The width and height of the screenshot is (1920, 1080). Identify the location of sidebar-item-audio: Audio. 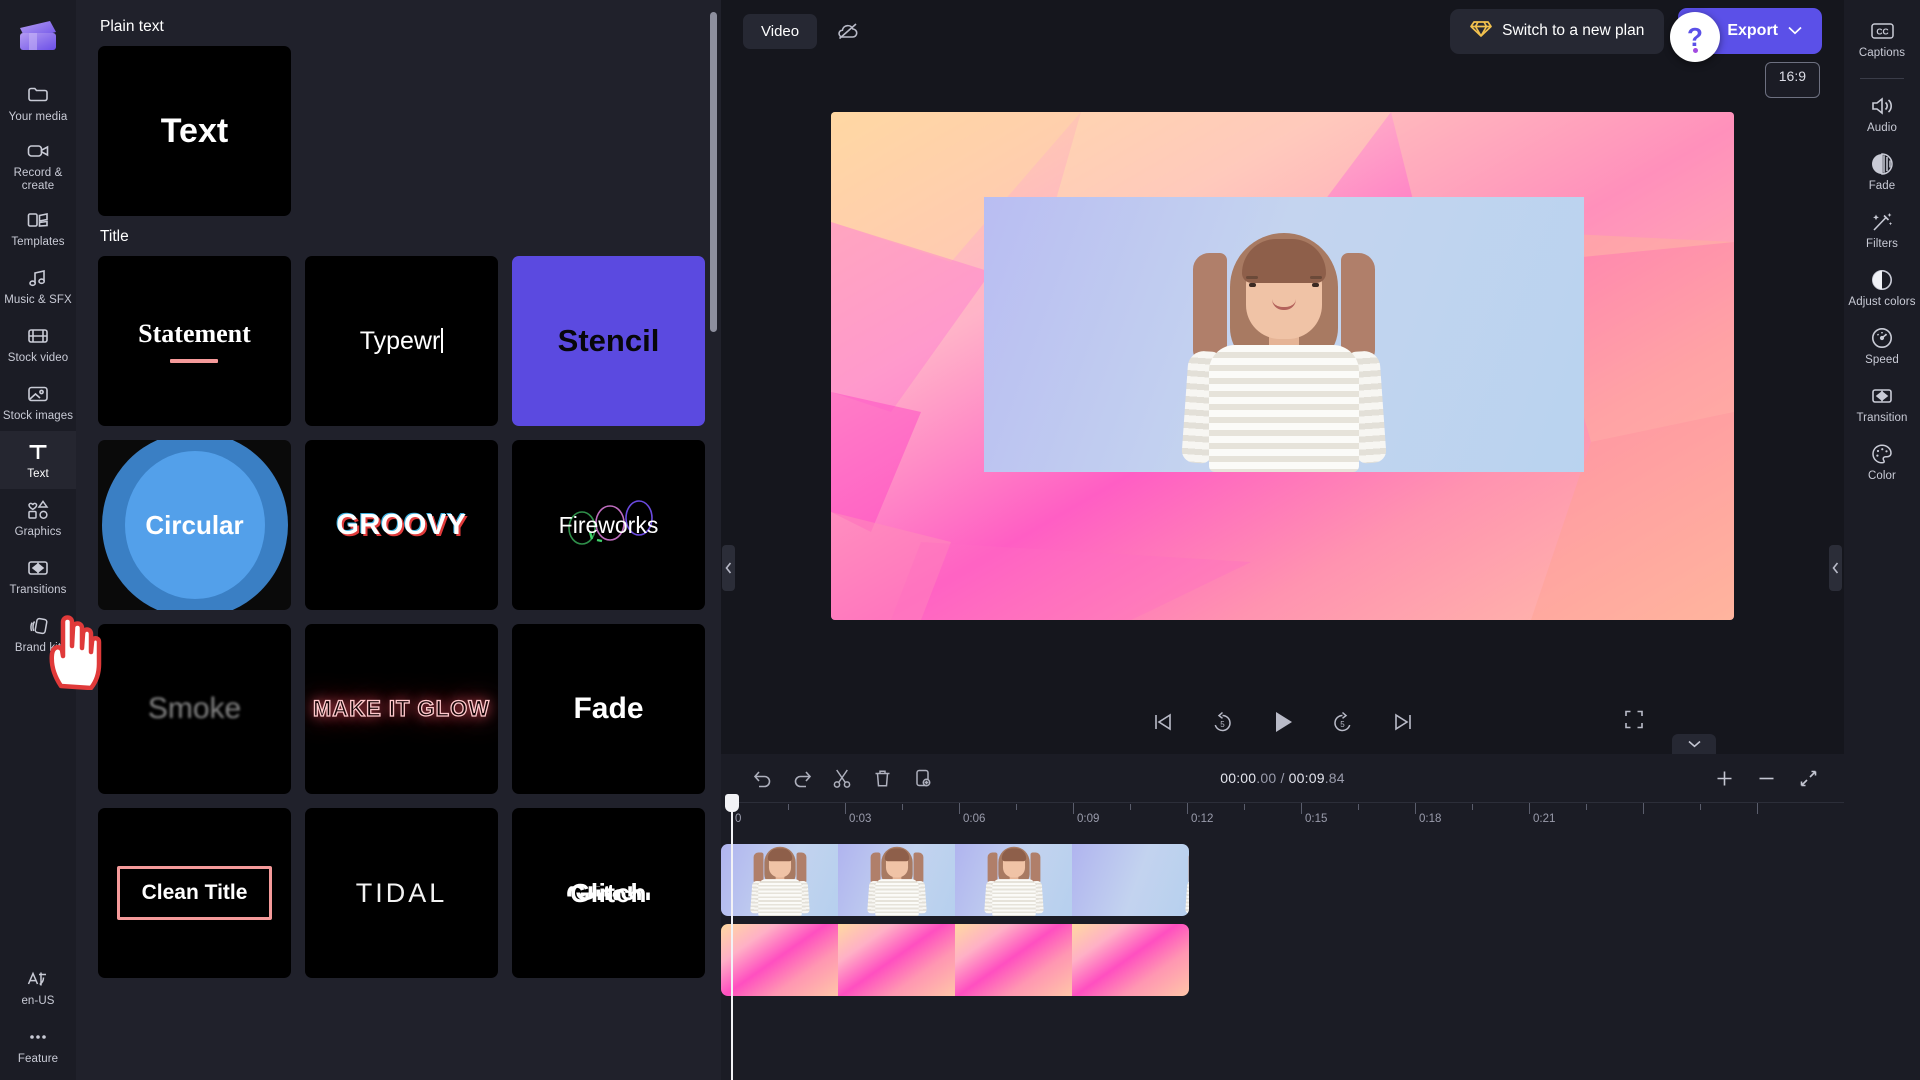
(1882, 114).